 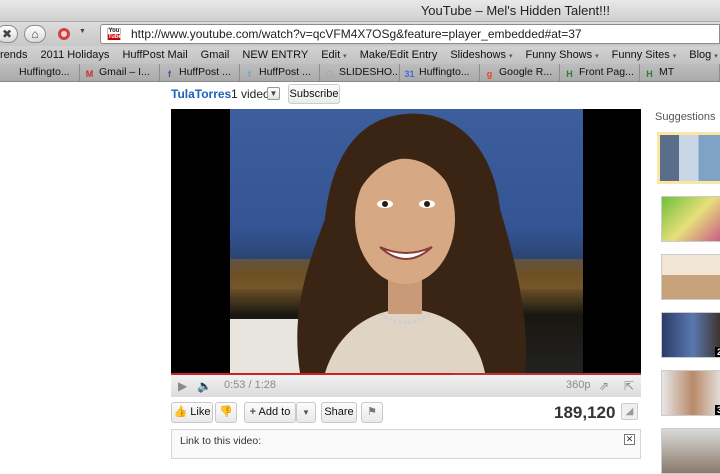 I want to click on time-display: 0:53 / 1:28, so click(x=250, y=385).